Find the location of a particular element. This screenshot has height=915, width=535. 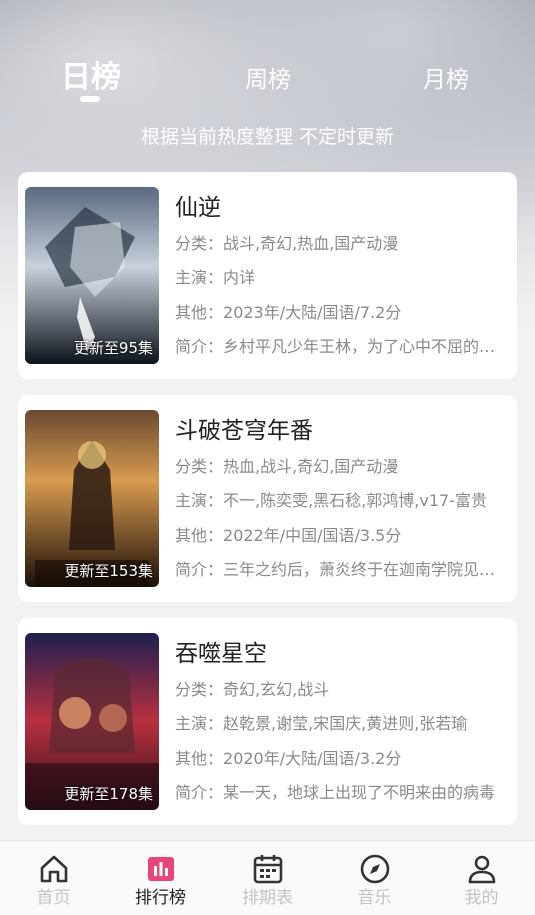

cast-value: 内详 is located at coordinates (239, 277).